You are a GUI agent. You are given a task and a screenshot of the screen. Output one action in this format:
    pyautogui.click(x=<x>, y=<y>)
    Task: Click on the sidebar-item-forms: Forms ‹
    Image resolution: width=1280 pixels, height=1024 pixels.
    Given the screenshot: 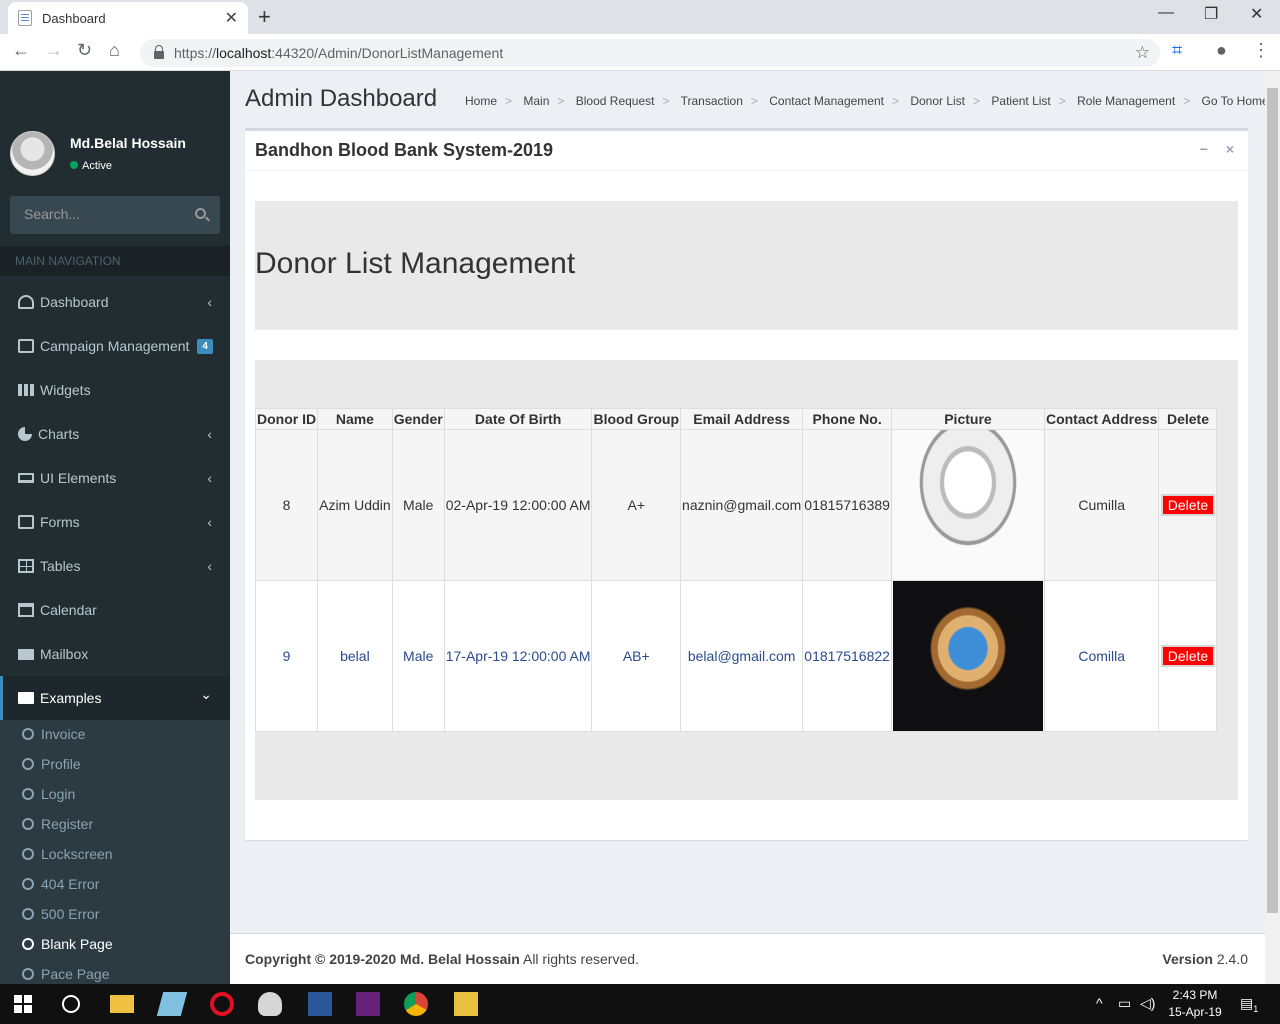 What is the action you would take?
    pyautogui.click(x=115, y=522)
    